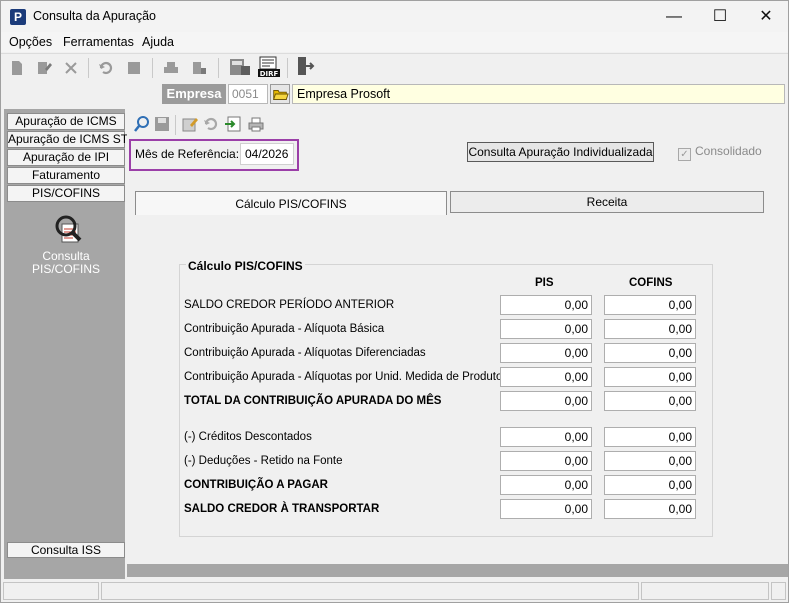 Image resolution: width=789 pixels, height=603 pixels. What do you see at coordinates (650, 353) in the screenshot?
I see `cofins-aliquotas-diferenciadas-field: 0,00` at bounding box center [650, 353].